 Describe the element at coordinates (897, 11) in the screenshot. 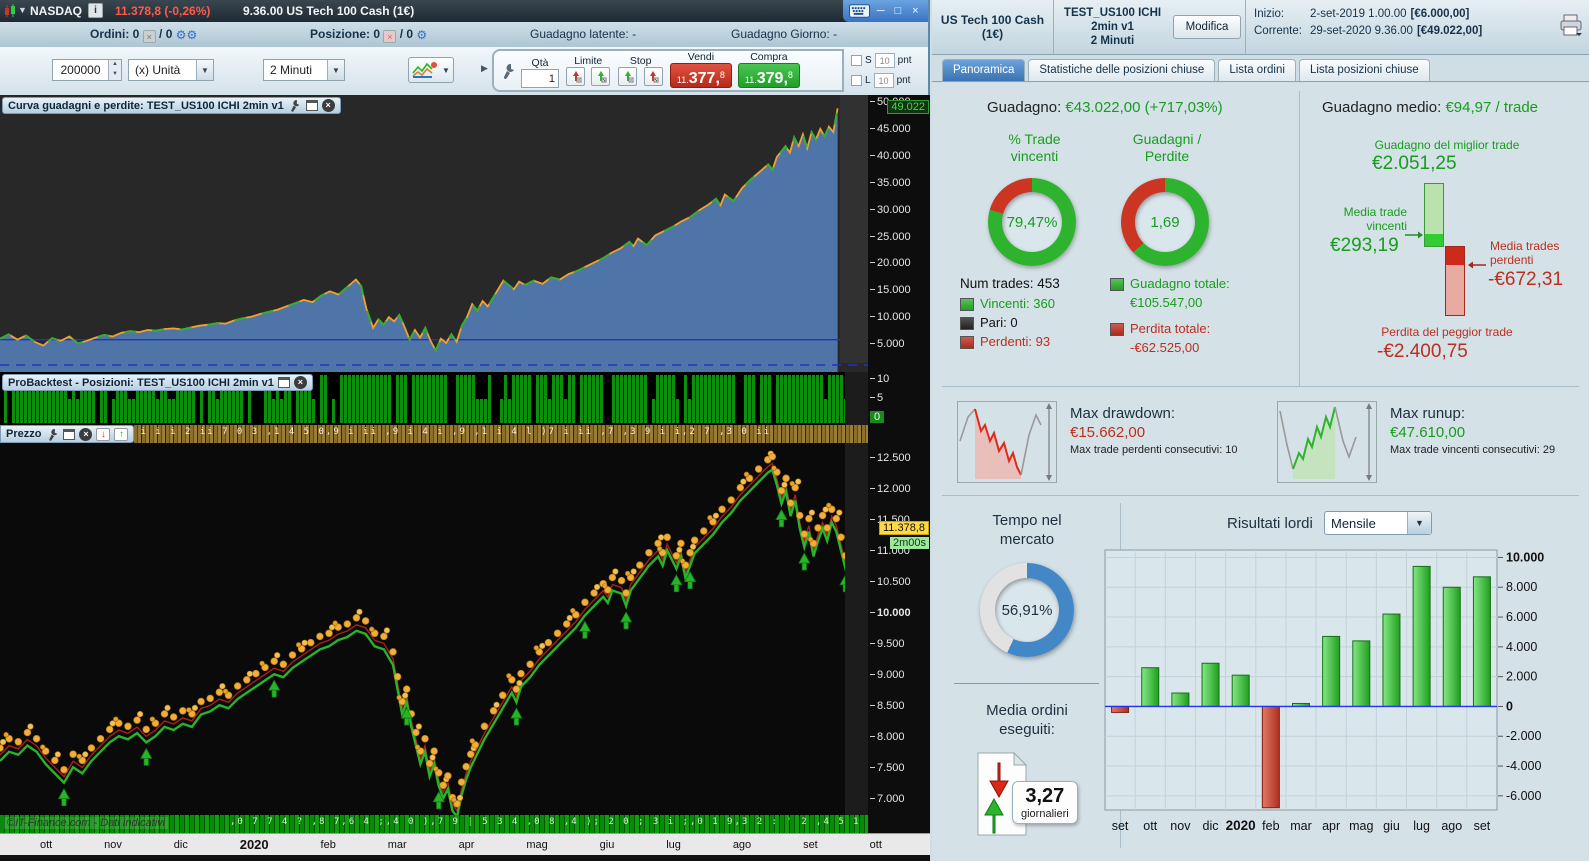

I see `maximize-icon: □` at that location.